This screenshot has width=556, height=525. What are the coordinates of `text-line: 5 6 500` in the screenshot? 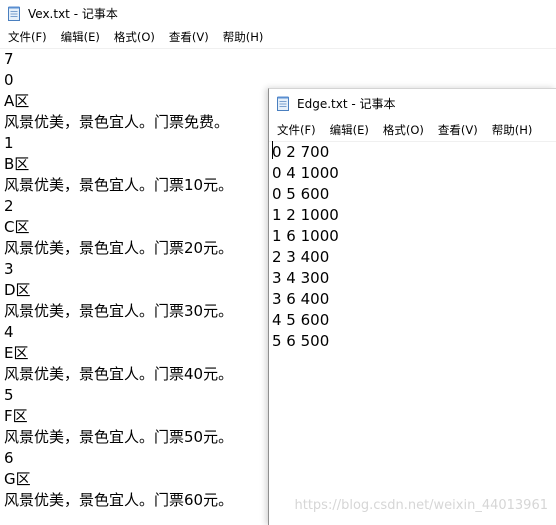 It's located at (301, 341).